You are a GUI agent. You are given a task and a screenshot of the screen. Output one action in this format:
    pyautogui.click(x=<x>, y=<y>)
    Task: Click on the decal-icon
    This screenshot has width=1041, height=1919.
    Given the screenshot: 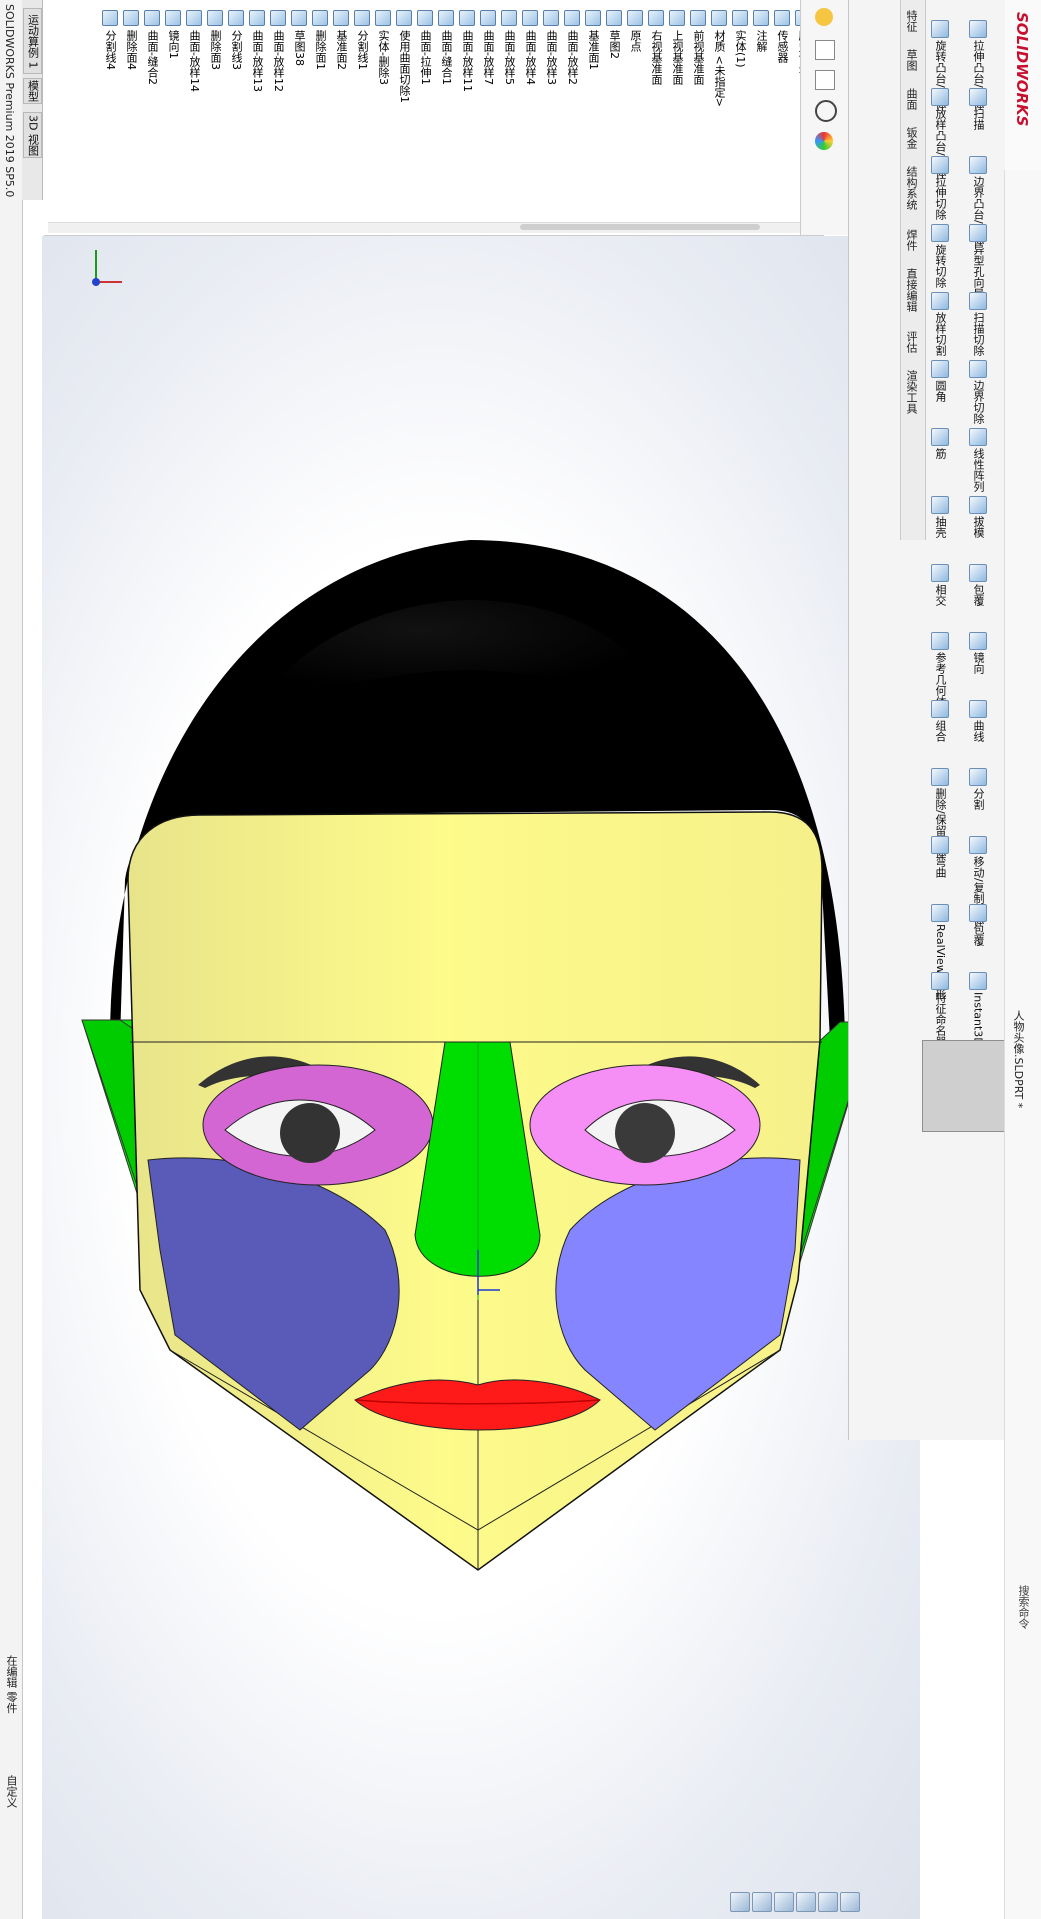 What is the action you would take?
    pyautogui.click(x=784, y=1902)
    